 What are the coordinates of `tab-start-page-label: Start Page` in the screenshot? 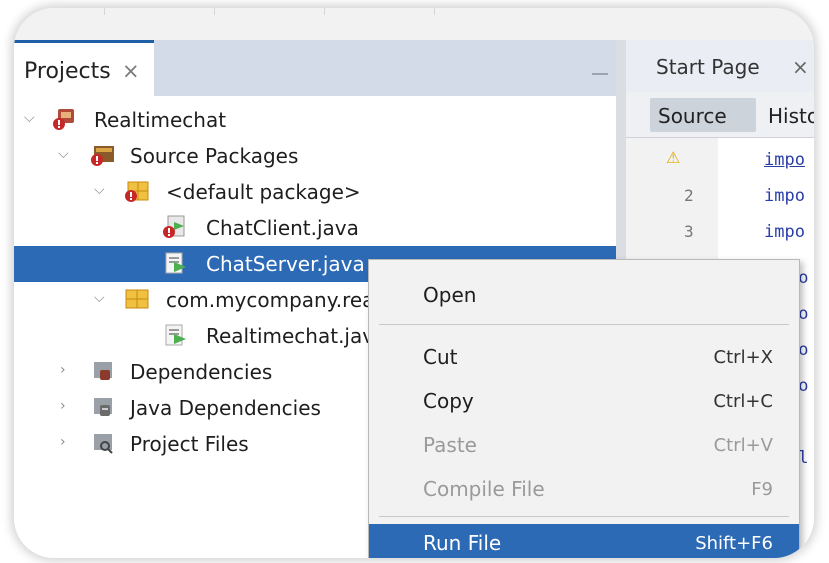 It's located at (708, 67).